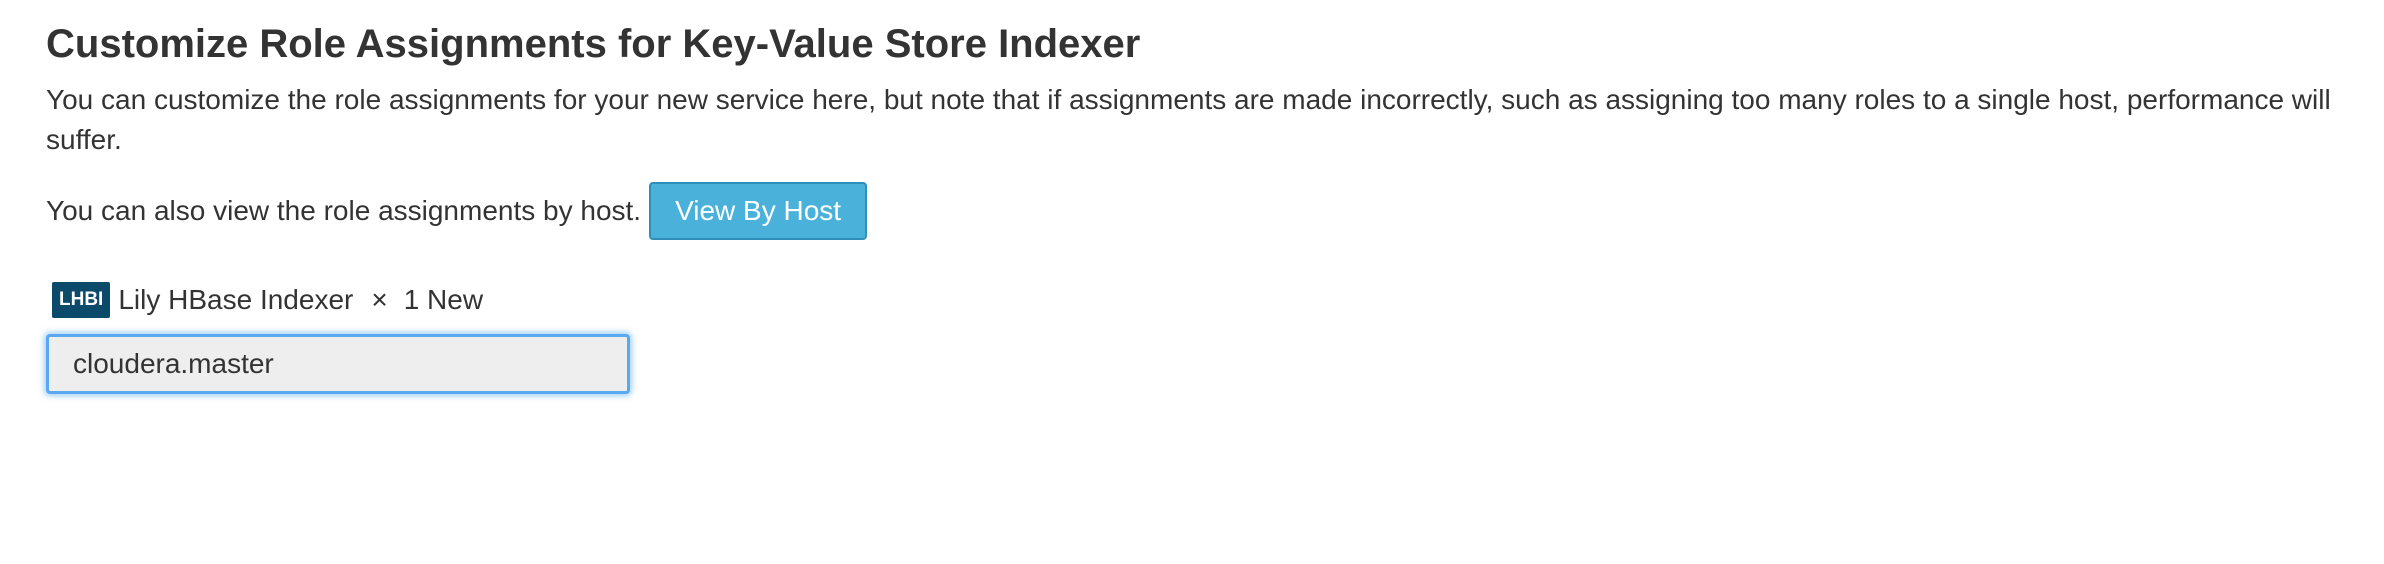  I want to click on times-icon: ×, so click(379, 299).